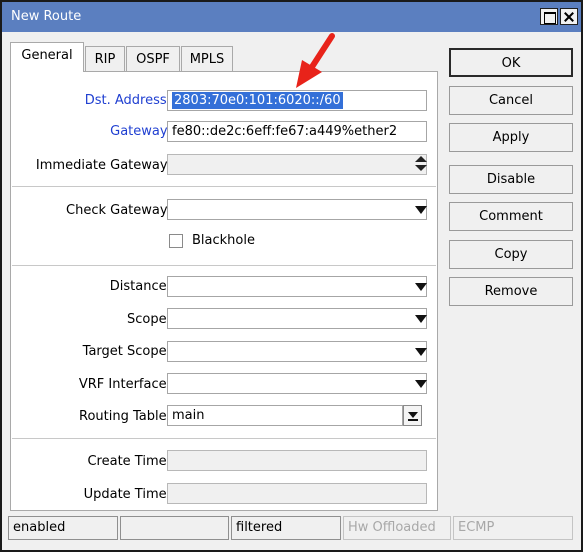  I want to click on remove-button: Remove, so click(511, 291).